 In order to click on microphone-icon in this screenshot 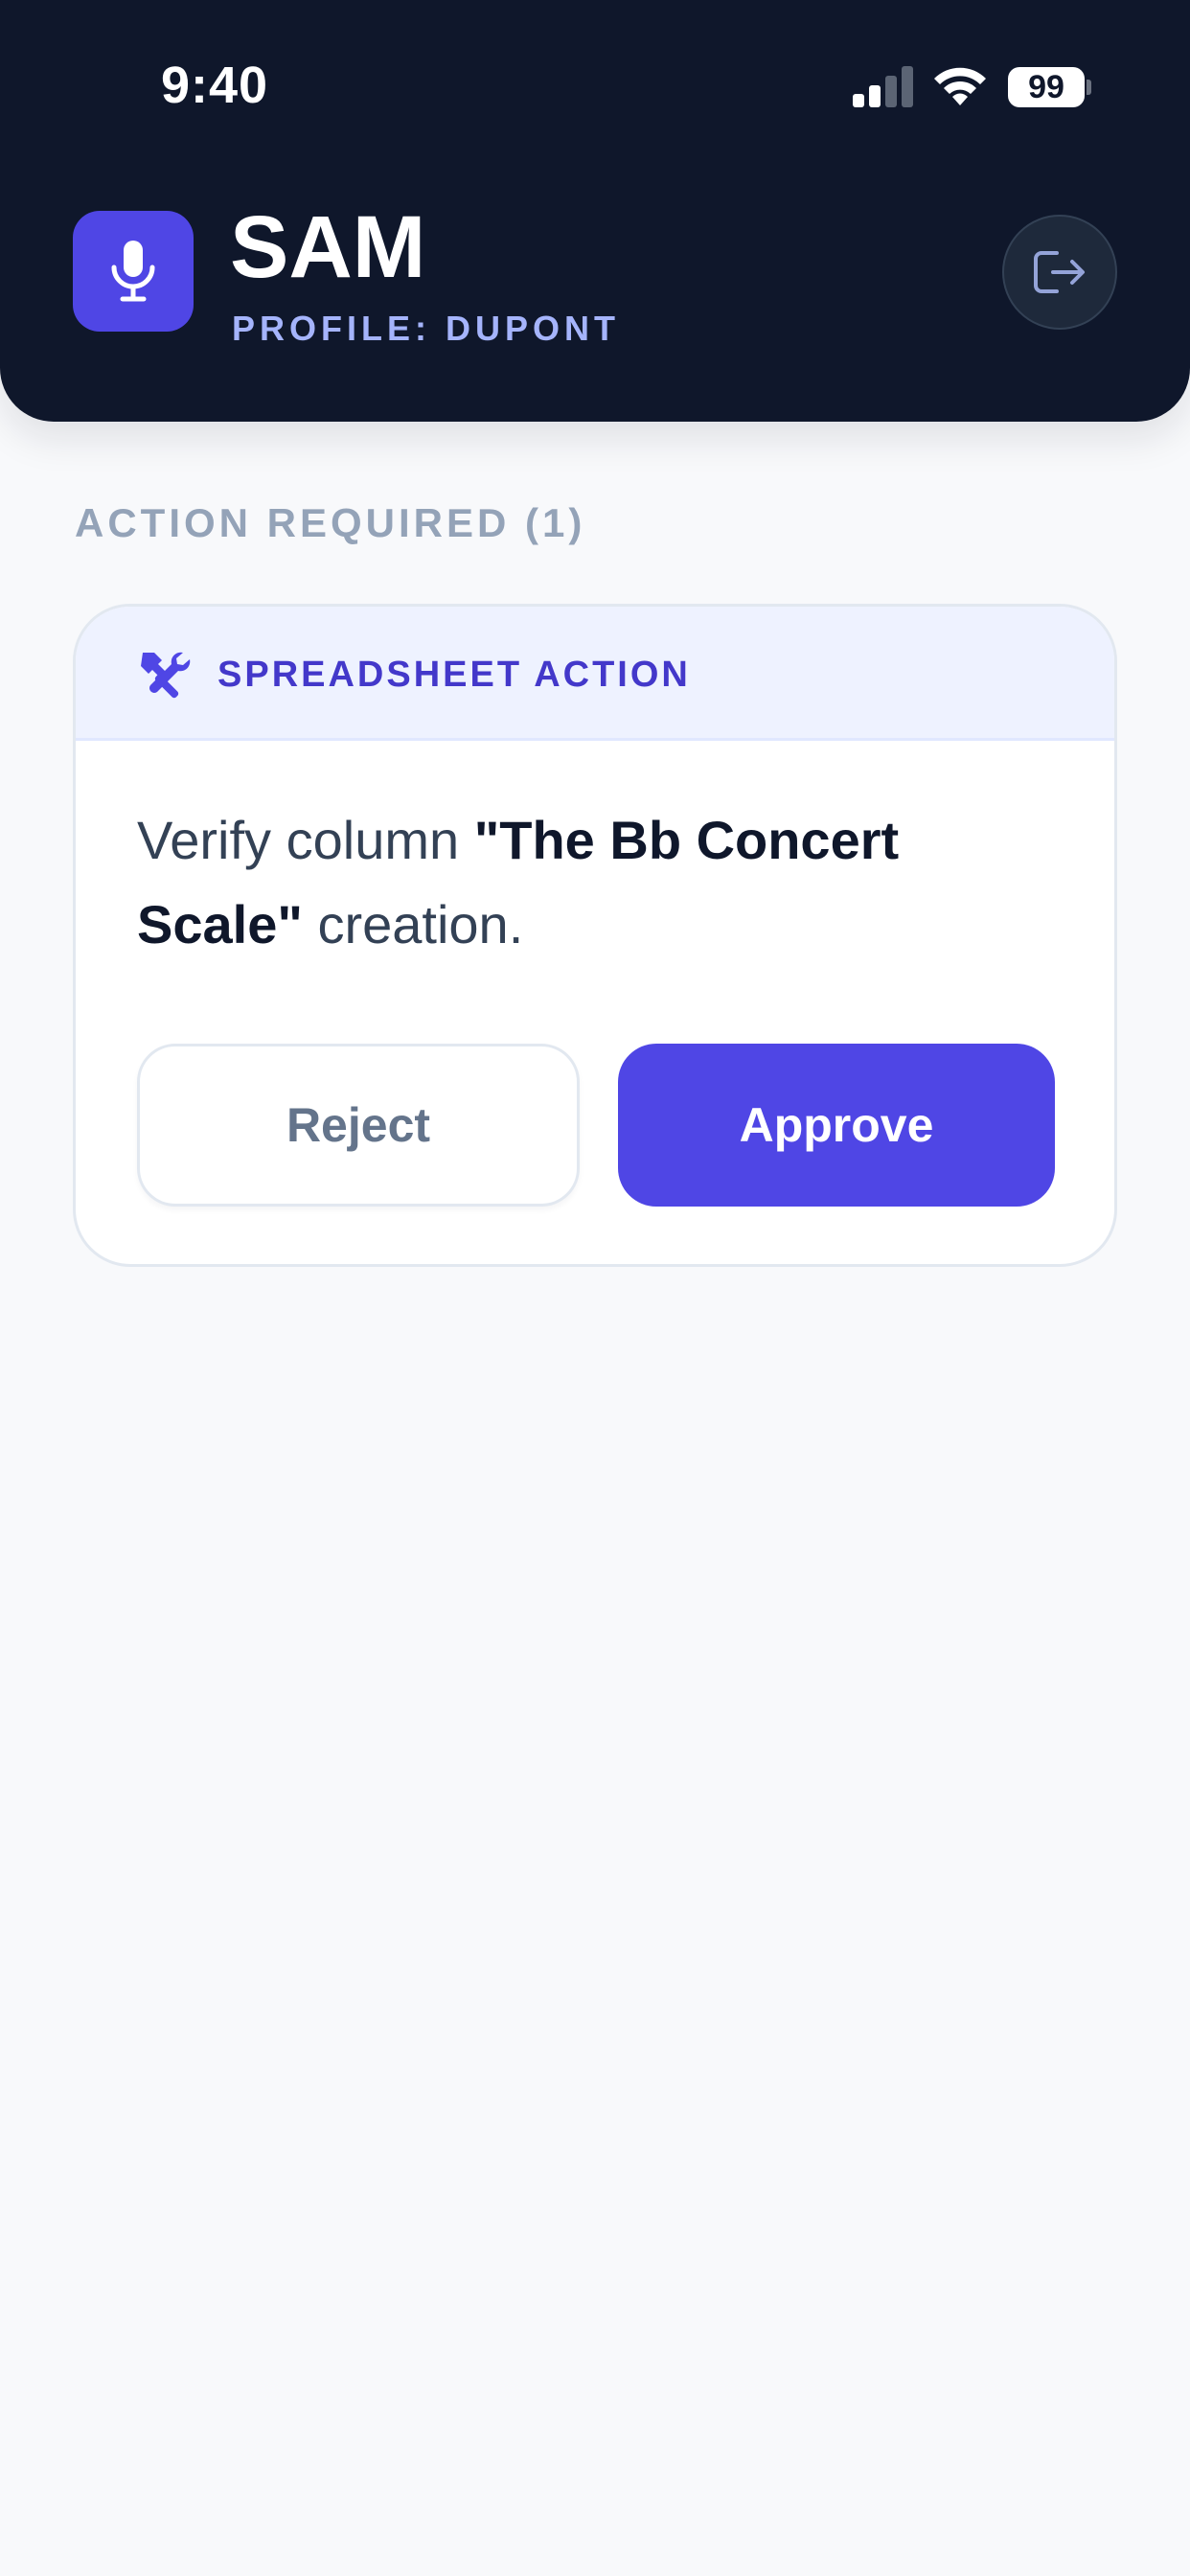, I will do `click(133, 271)`.